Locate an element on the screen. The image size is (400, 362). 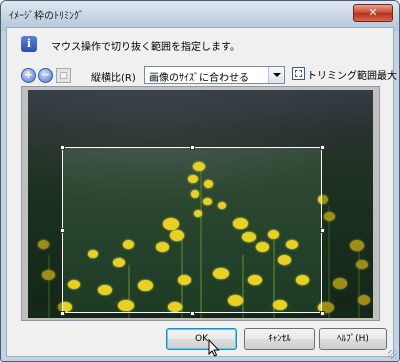
trim-handle-left is located at coordinates (62, 230).